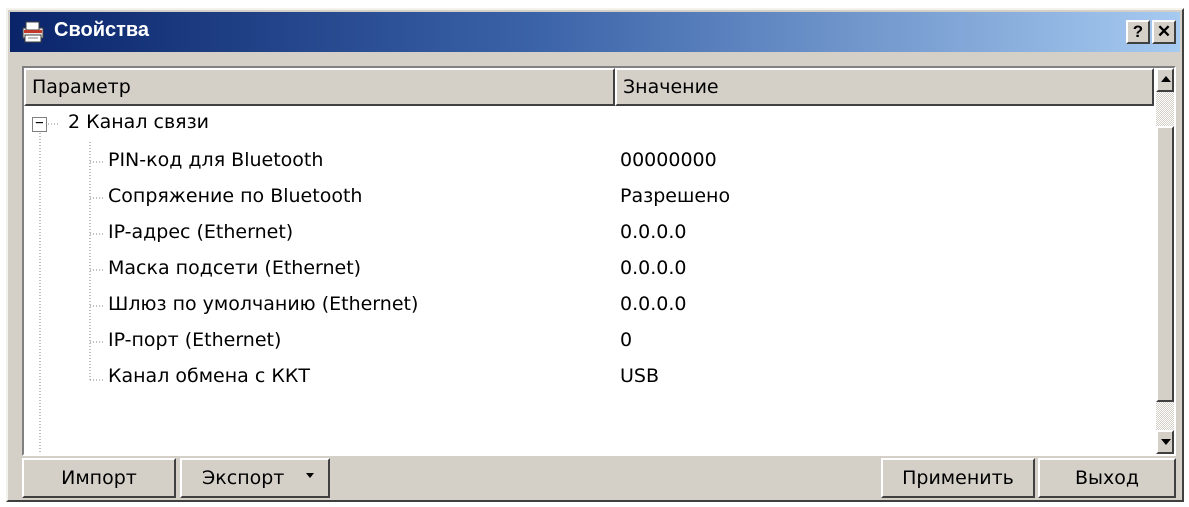 This screenshot has height=507, width=1189. Describe the element at coordinates (39, 124) in the screenshot. I see `collapse-icon: −` at that location.